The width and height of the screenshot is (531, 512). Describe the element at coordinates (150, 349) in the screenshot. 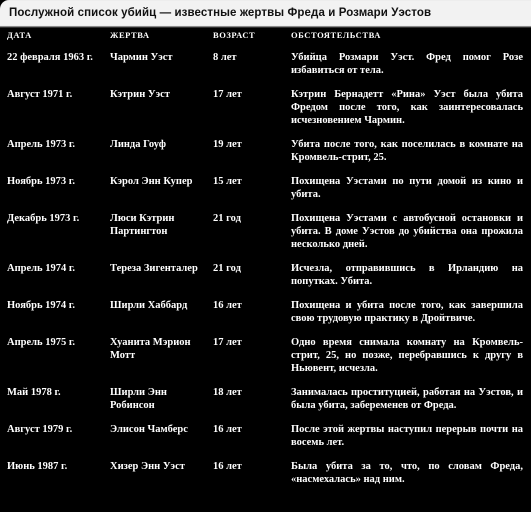

I see `cell-victim: Хуанита Мэрион Мотт` at that location.